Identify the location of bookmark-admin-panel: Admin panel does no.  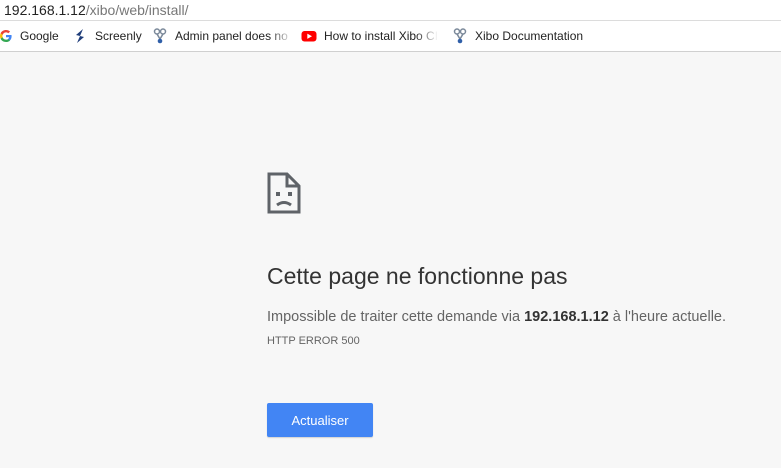
(222, 36).